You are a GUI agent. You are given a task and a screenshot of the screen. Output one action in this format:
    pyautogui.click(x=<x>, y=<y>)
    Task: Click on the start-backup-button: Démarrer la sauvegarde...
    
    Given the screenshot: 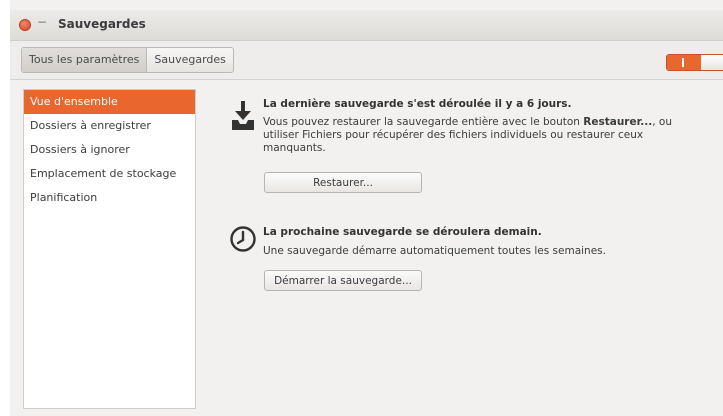 What is the action you would take?
    pyautogui.click(x=343, y=280)
    